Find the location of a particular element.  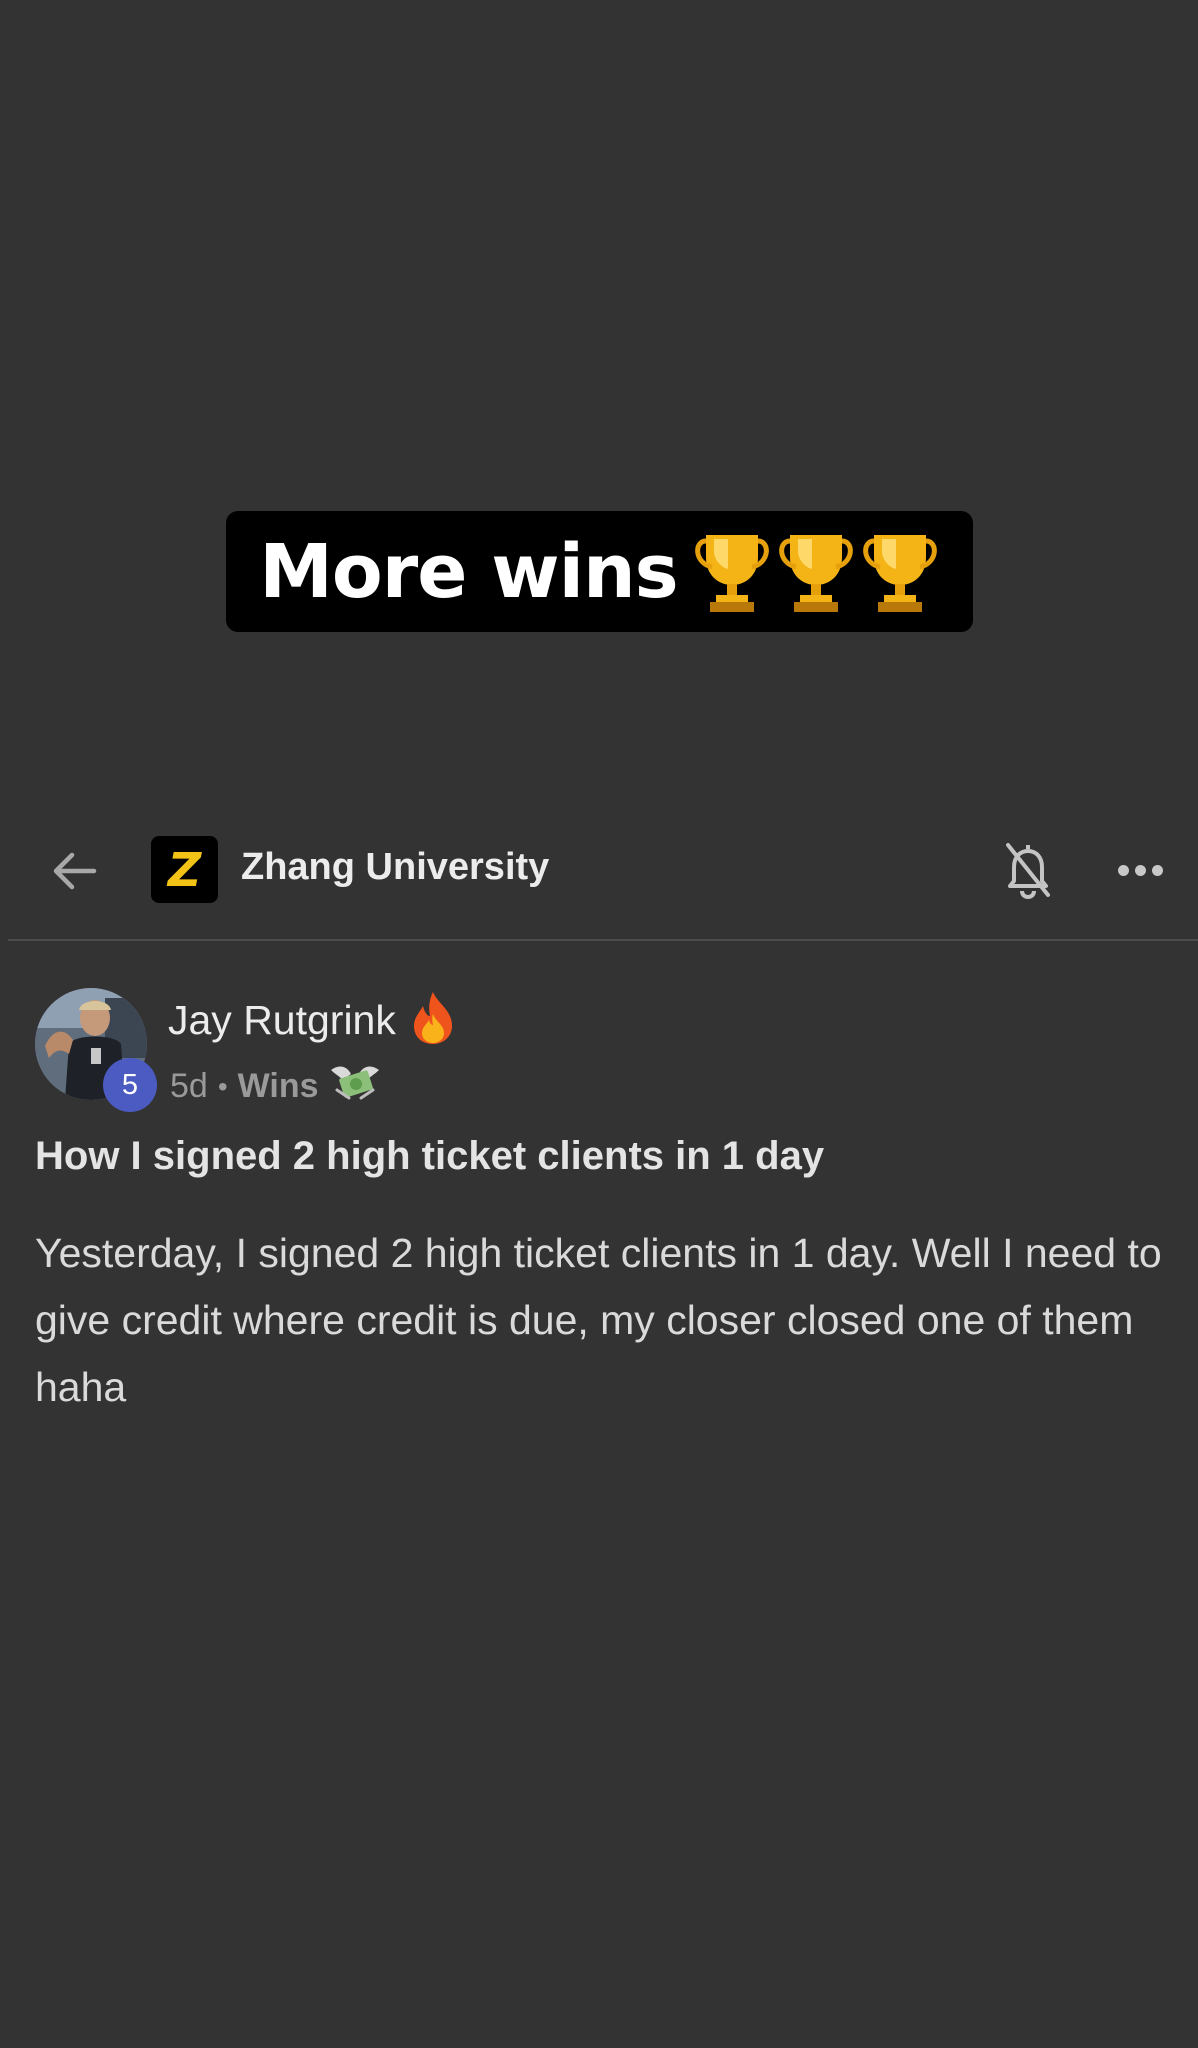

more-horizontal-icon is located at coordinates (1123, 870).